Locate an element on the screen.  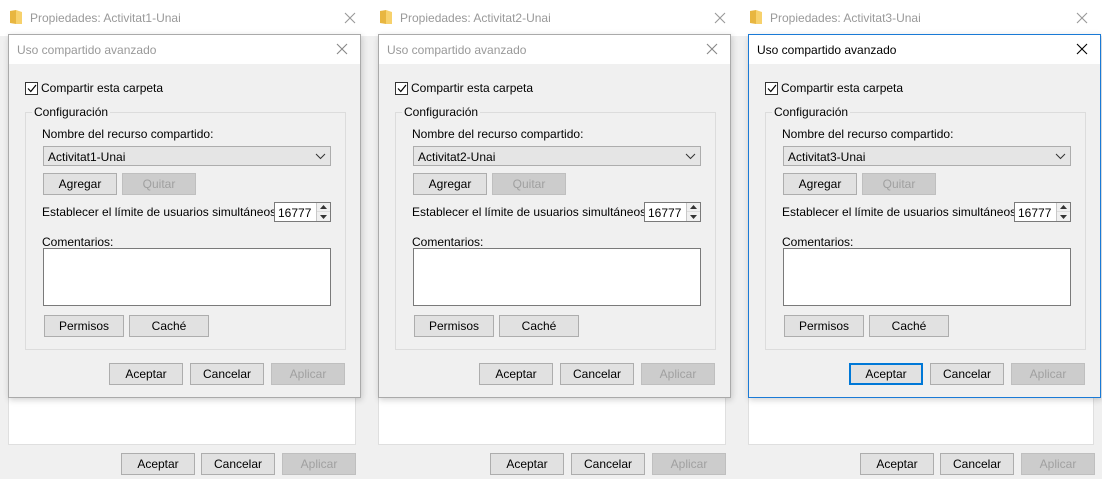
properties-title: Propiedades: Activitat1-Unai is located at coordinates (105, 18).